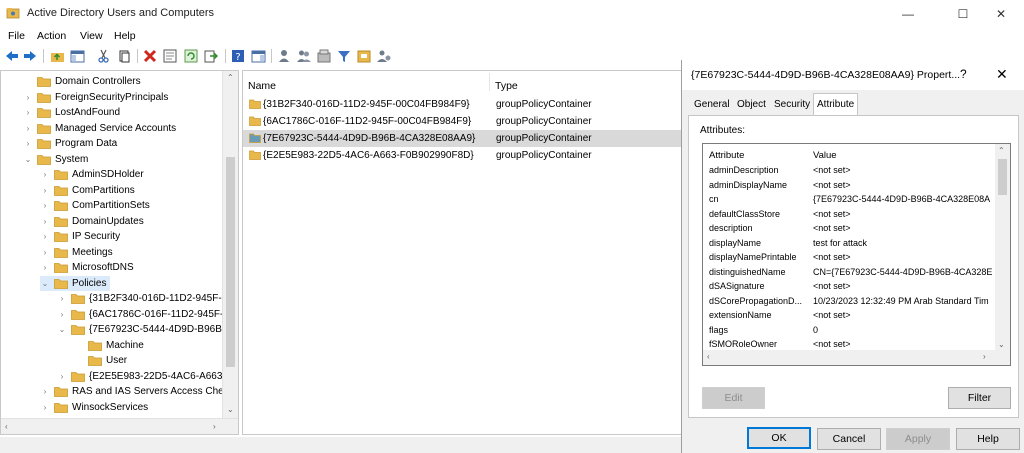 This screenshot has height=453, width=1024. Describe the element at coordinates (100, 360) in the screenshot. I see `tree-item: User` at that location.